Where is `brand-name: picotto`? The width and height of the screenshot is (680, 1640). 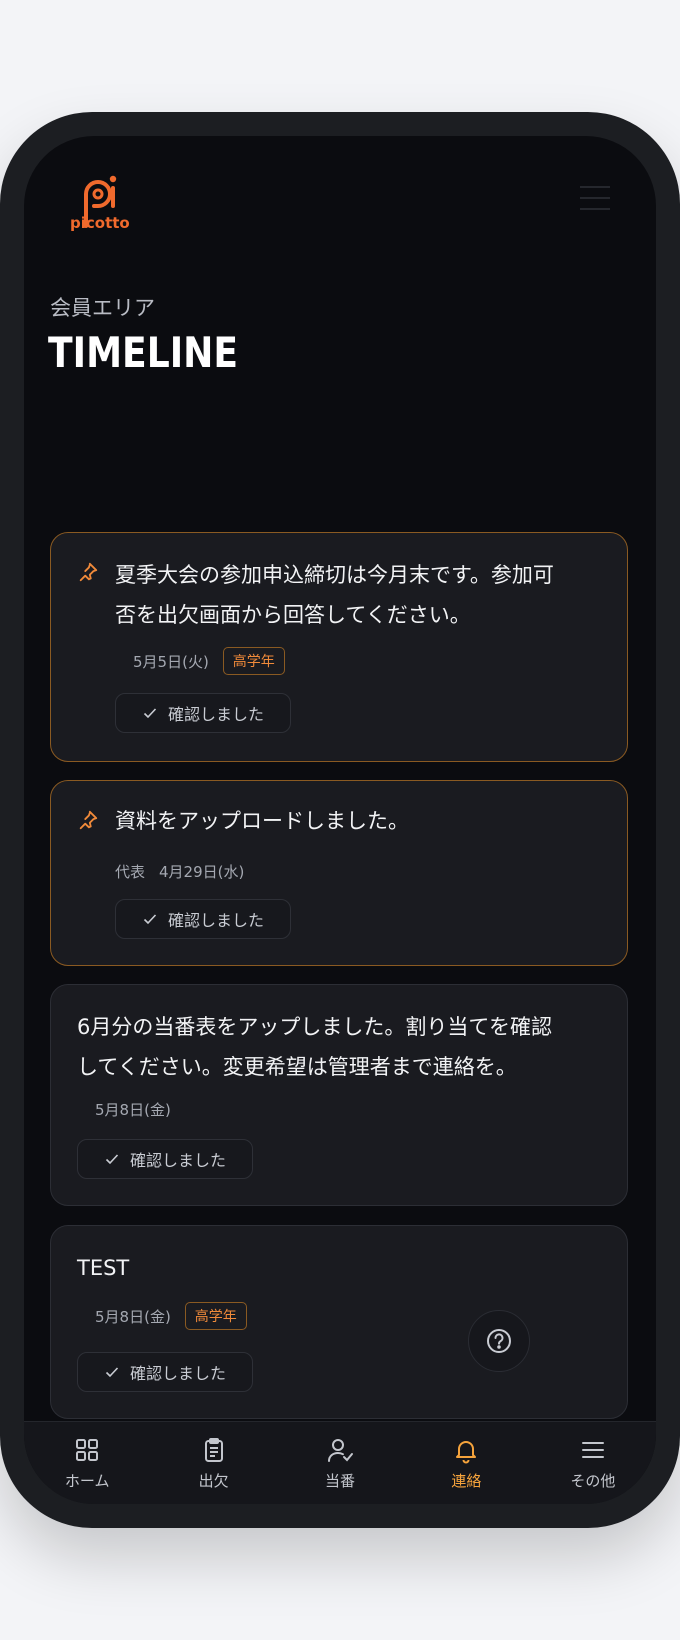 brand-name: picotto is located at coordinates (100, 223).